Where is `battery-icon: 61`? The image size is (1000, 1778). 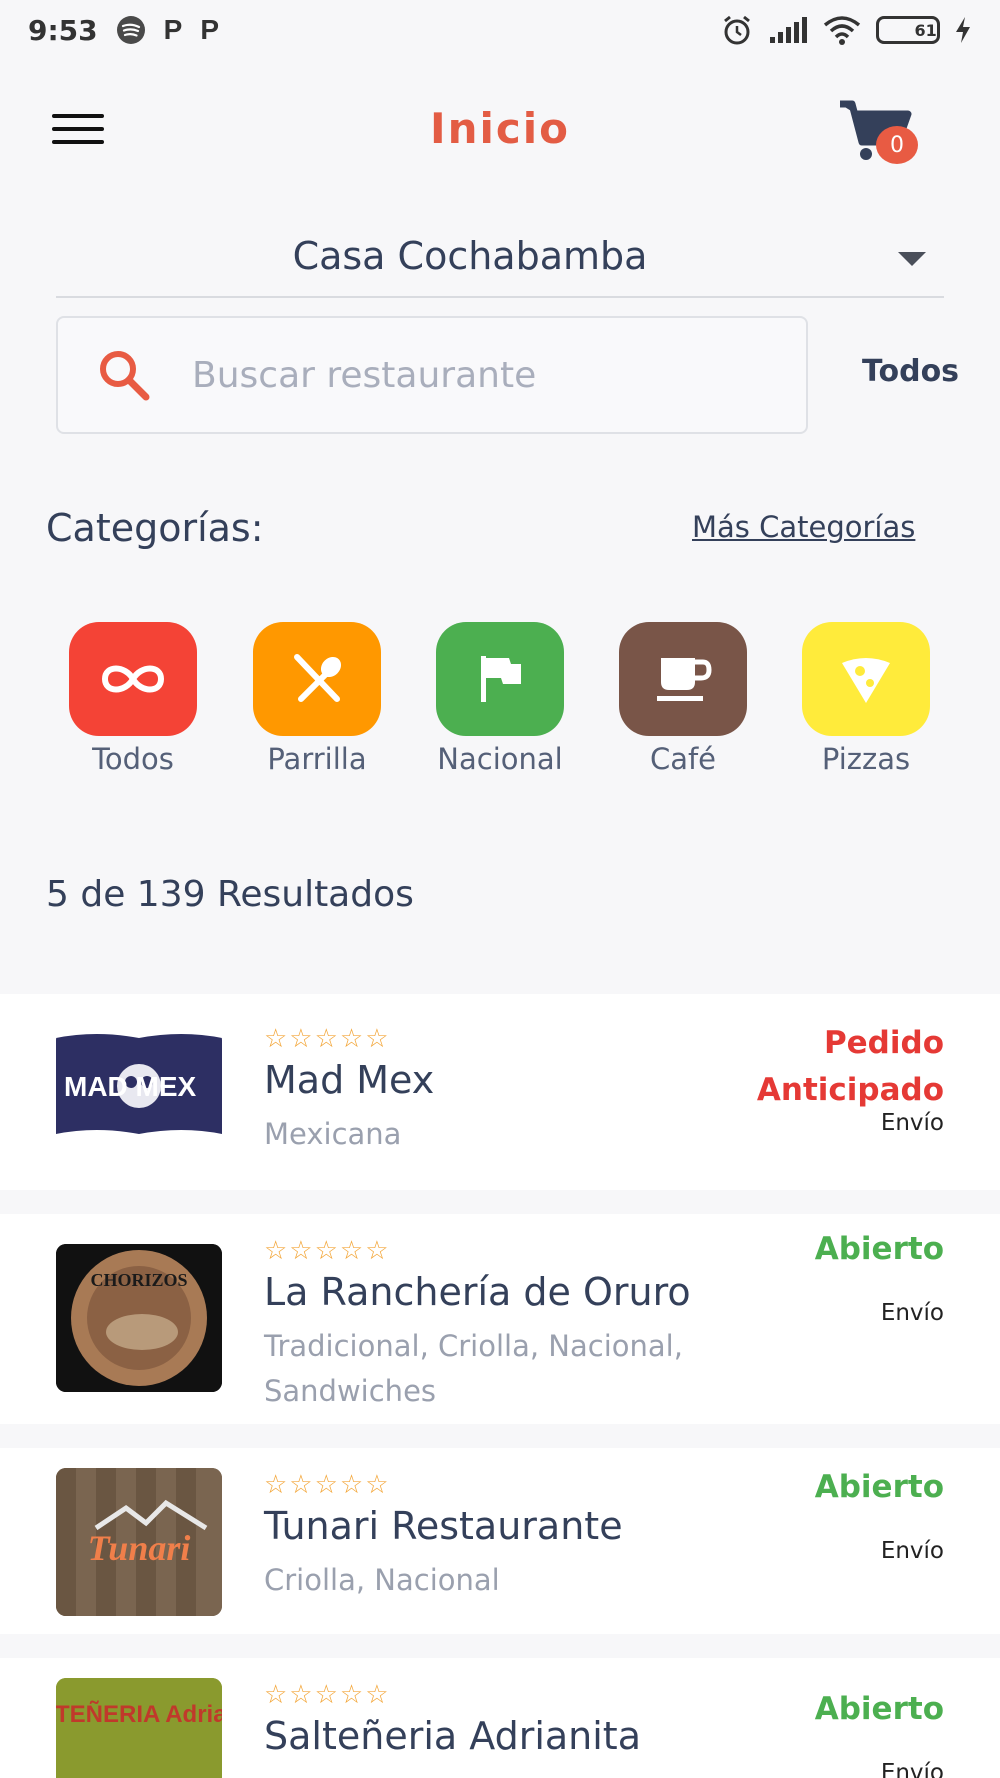
battery-icon: 61 is located at coordinates (908, 30).